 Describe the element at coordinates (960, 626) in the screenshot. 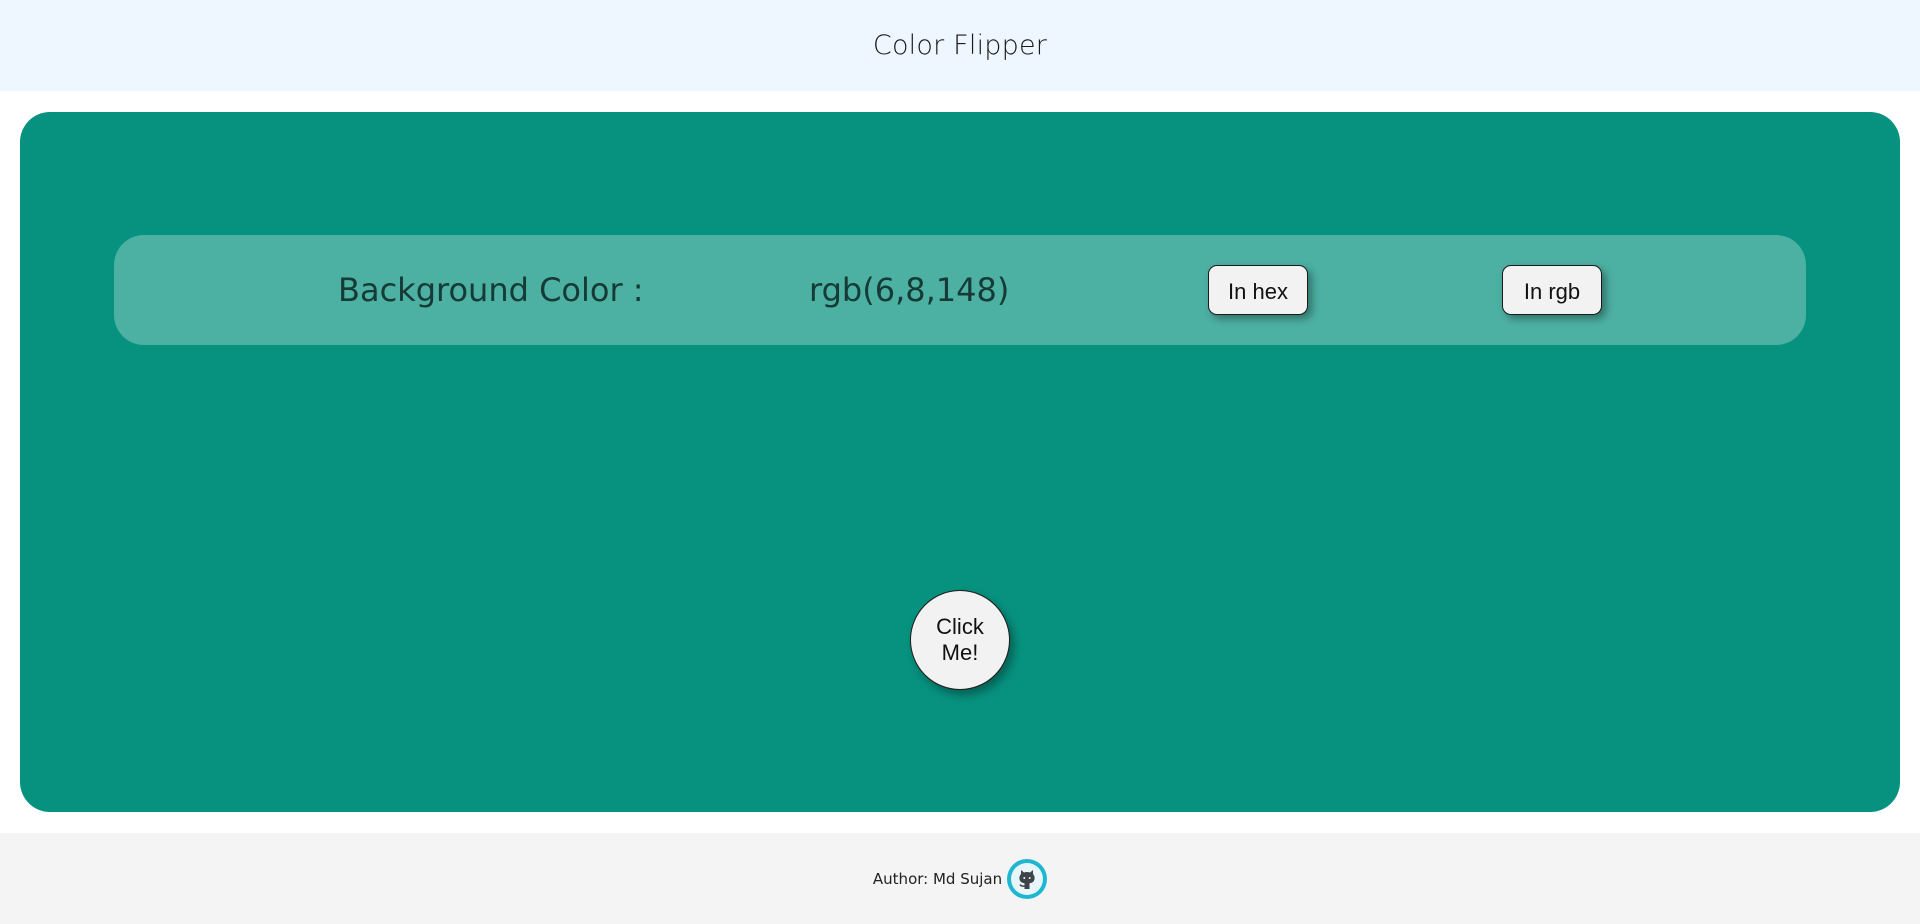

I see `click-me-line1: Click` at that location.